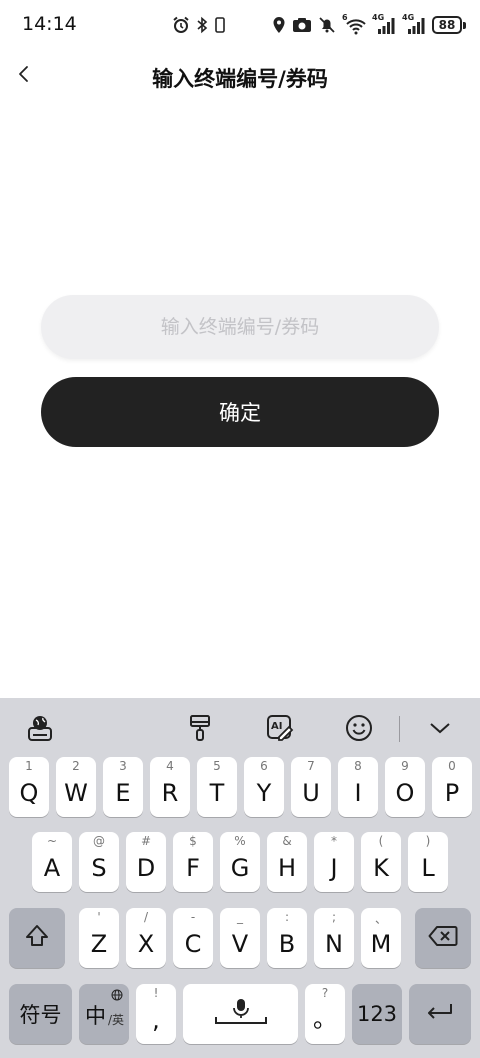 This screenshot has width=480, height=1058. What do you see at coordinates (200, 728) in the screenshot?
I see `paintbrush-icon` at bounding box center [200, 728].